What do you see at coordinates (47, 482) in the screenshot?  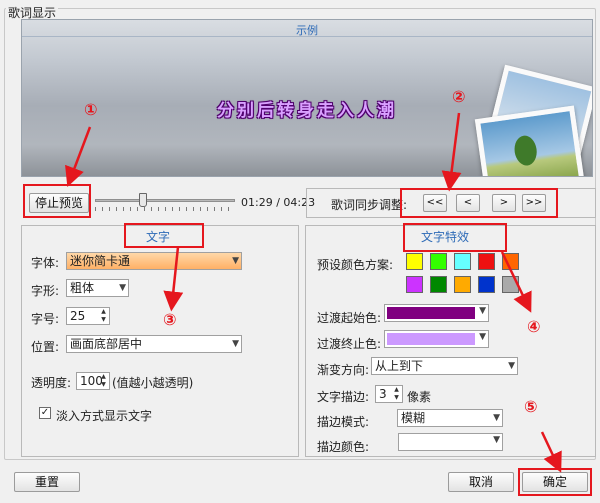 I see `reset-button: 重置` at bounding box center [47, 482].